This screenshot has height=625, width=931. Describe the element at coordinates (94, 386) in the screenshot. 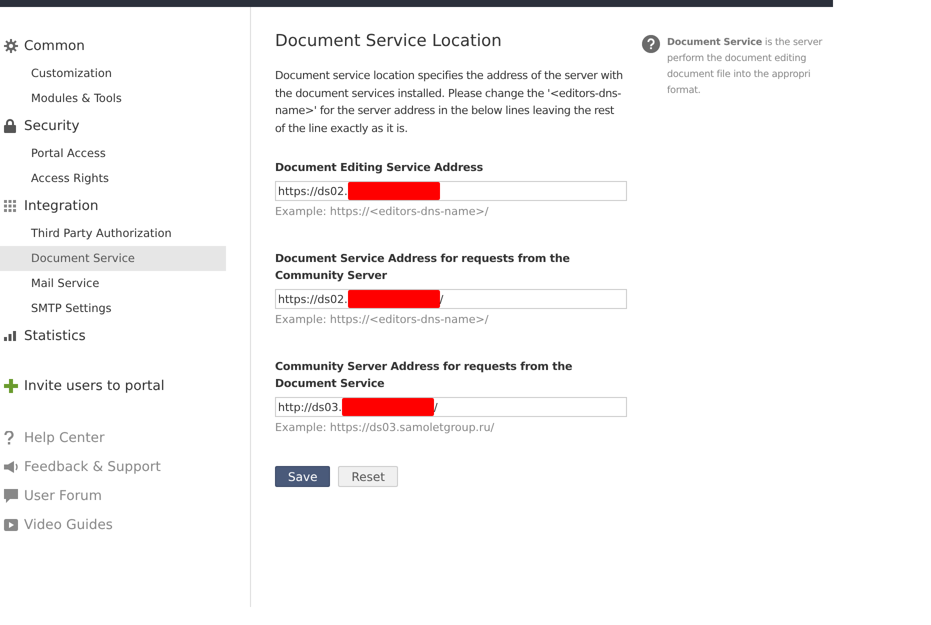

I see `invite-link: Invite users to portal` at that location.